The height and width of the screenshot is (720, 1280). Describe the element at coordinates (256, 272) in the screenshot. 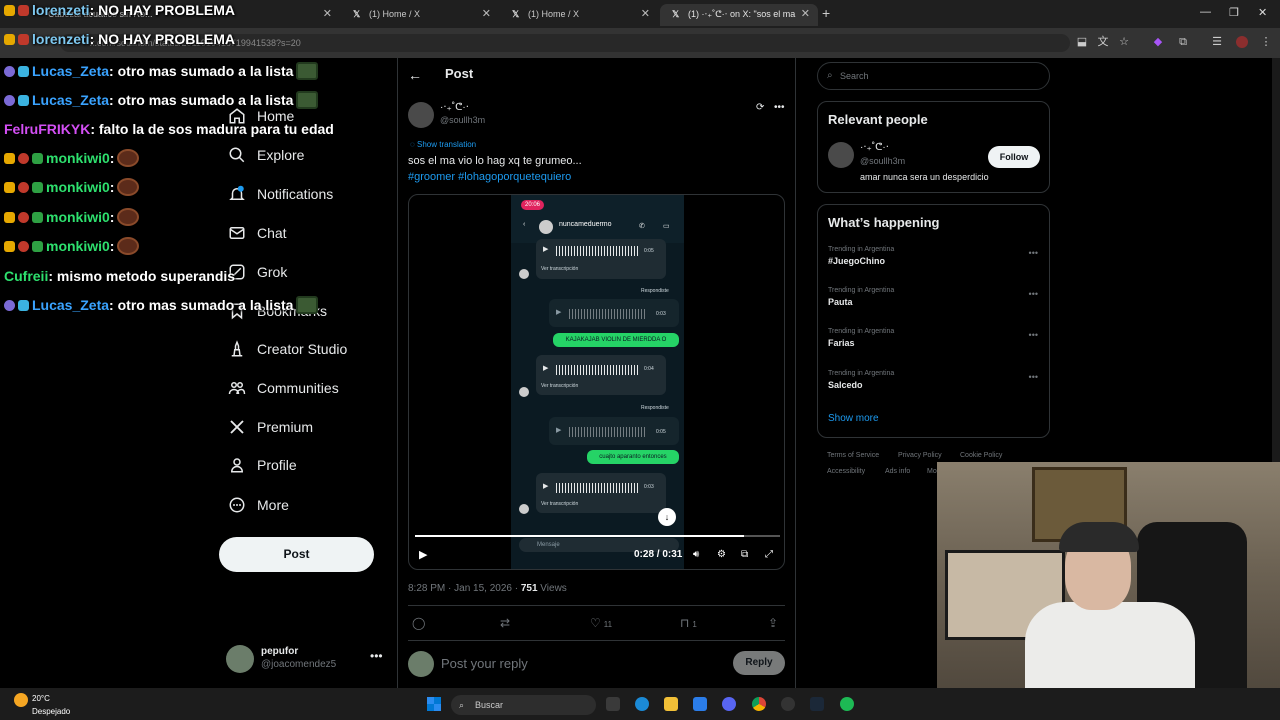

I see `nav-grok: Grok` at that location.